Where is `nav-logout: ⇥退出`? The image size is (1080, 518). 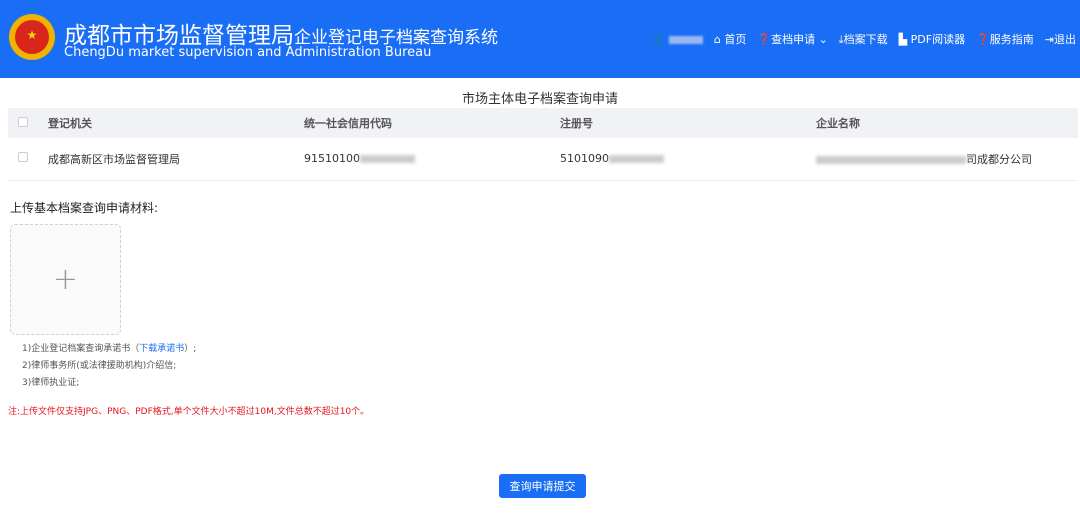 nav-logout: ⇥退出 is located at coordinates (1060, 39).